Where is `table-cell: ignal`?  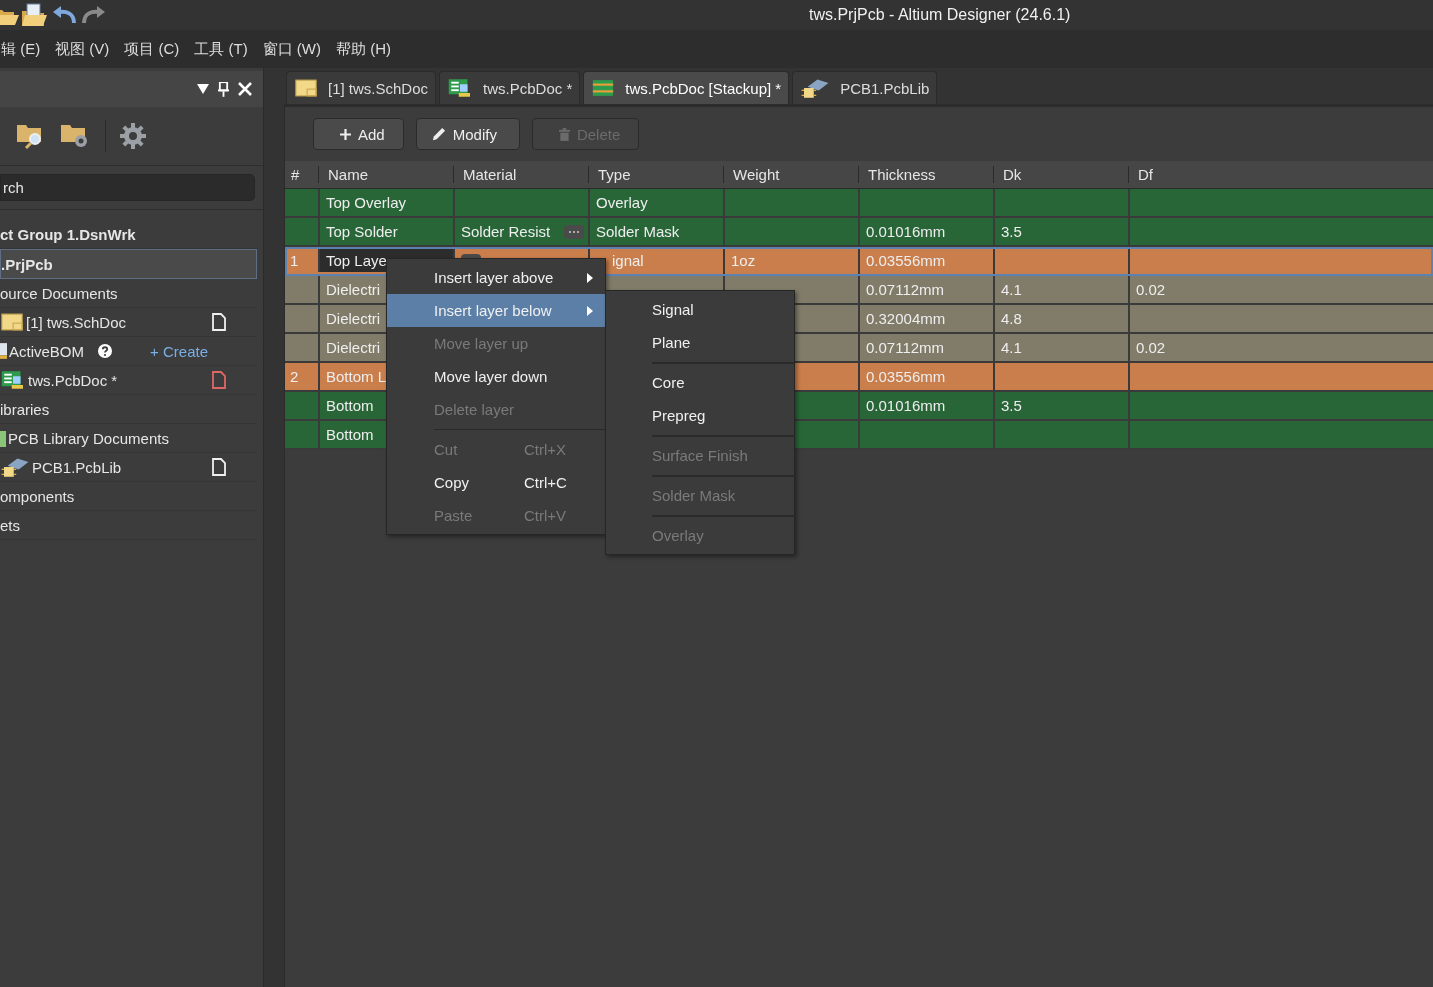
table-cell: ignal is located at coordinates (628, 260).